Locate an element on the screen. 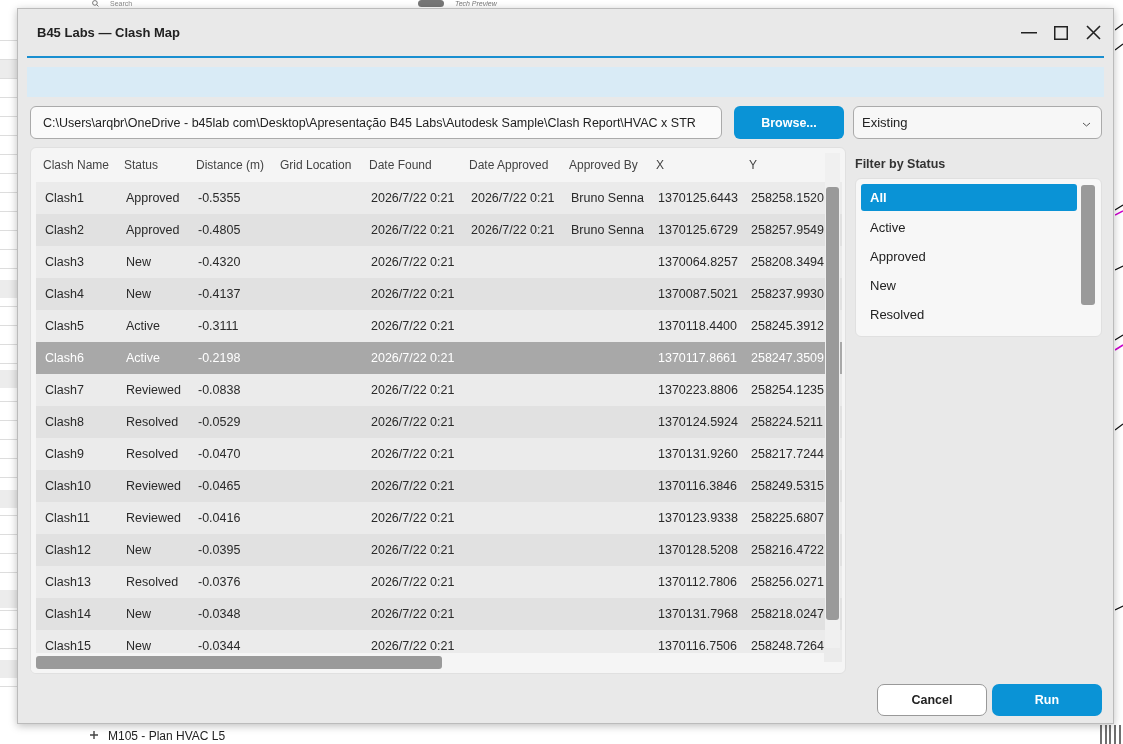 This screenshot has height=744, width=1123. table-cell-text: 258208.3494 is located at coordinates (786, 262).